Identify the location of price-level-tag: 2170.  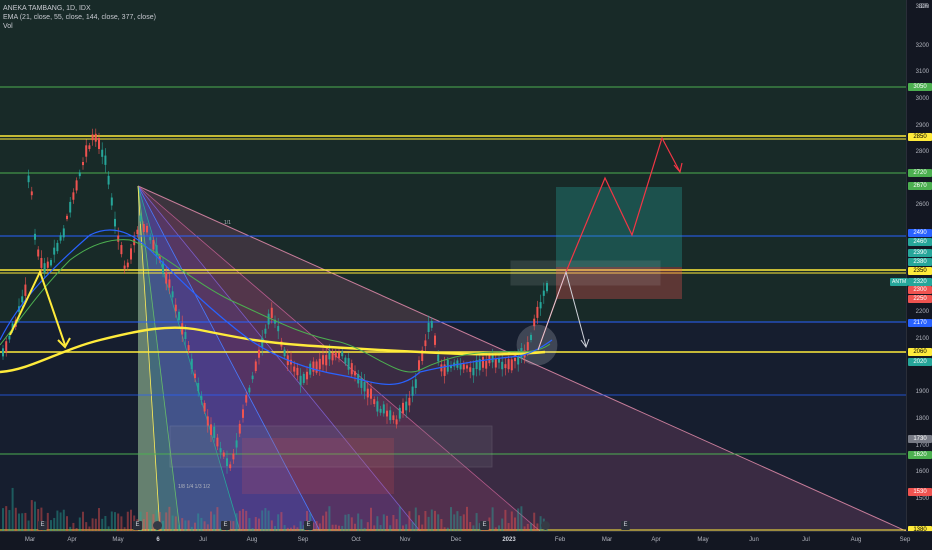
(920, 323).